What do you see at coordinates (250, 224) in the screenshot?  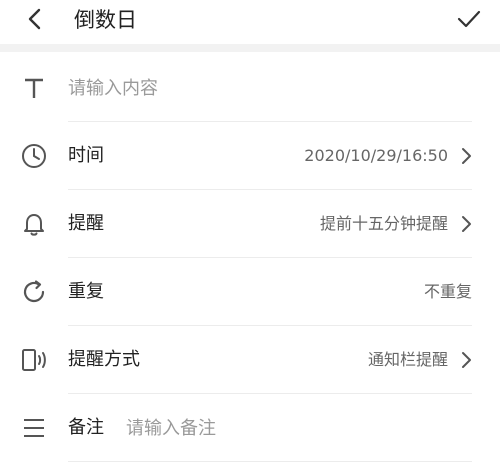 I see `reminder-row: 提醒 提前十五分钟提醒` at bounding box center [250, 224].